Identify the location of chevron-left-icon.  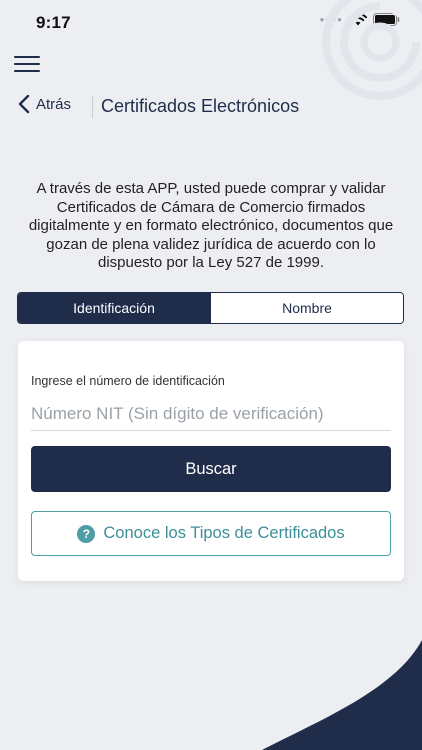
(24, 104).